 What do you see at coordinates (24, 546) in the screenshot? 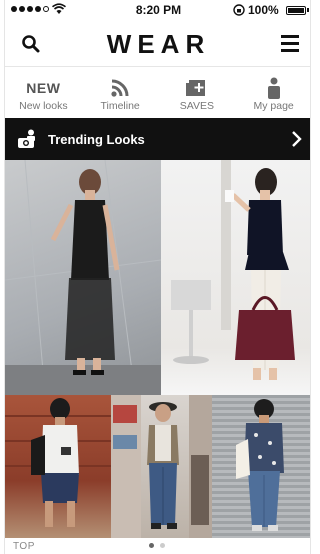
I see `top-link: TOP` at bounding box center [24, 546].